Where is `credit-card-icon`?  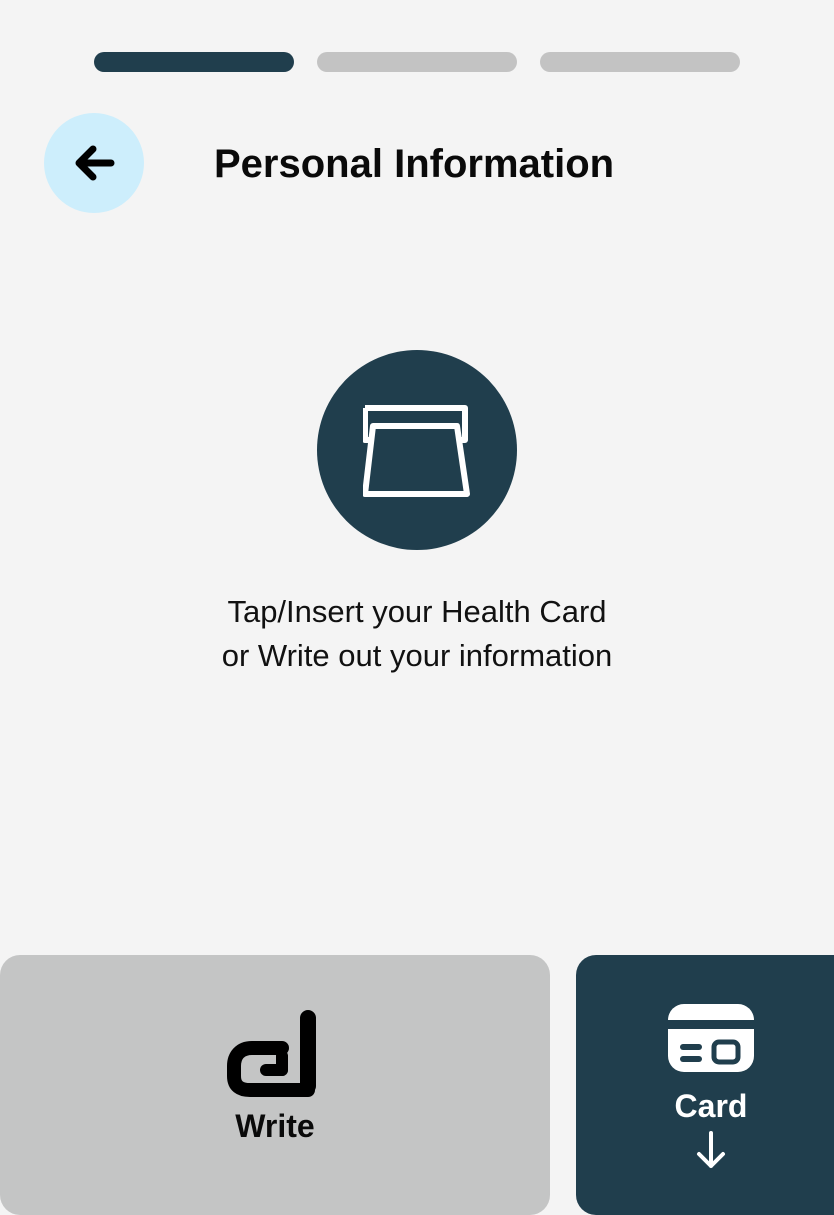
credit-card-icon is located at coordinates (711, 1038).